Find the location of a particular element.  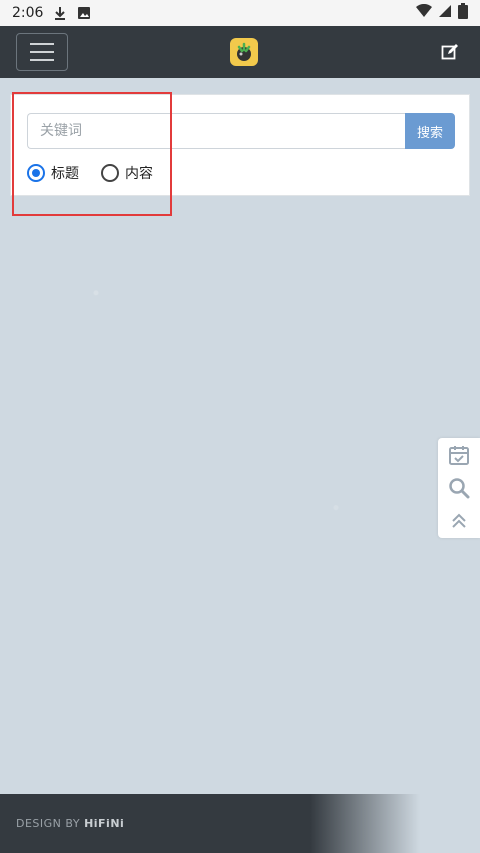

calendar-check-icon is located at coordinates (459, 455).